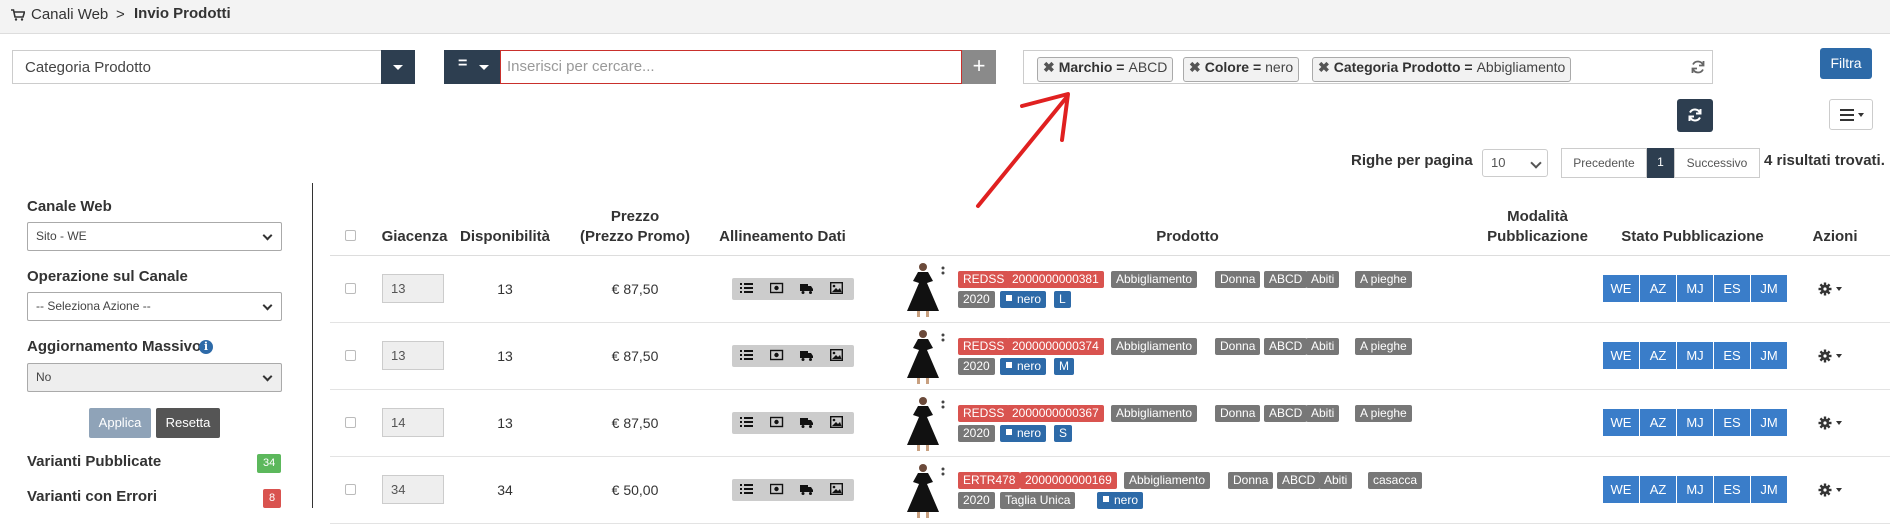 Image resolution: width=1890 pixels, height=524 pixels. What do you see at coordinates (1717, 163) in the screenshot?
I see `pagination-next: Successivo` at bounding box center [1717, 163].